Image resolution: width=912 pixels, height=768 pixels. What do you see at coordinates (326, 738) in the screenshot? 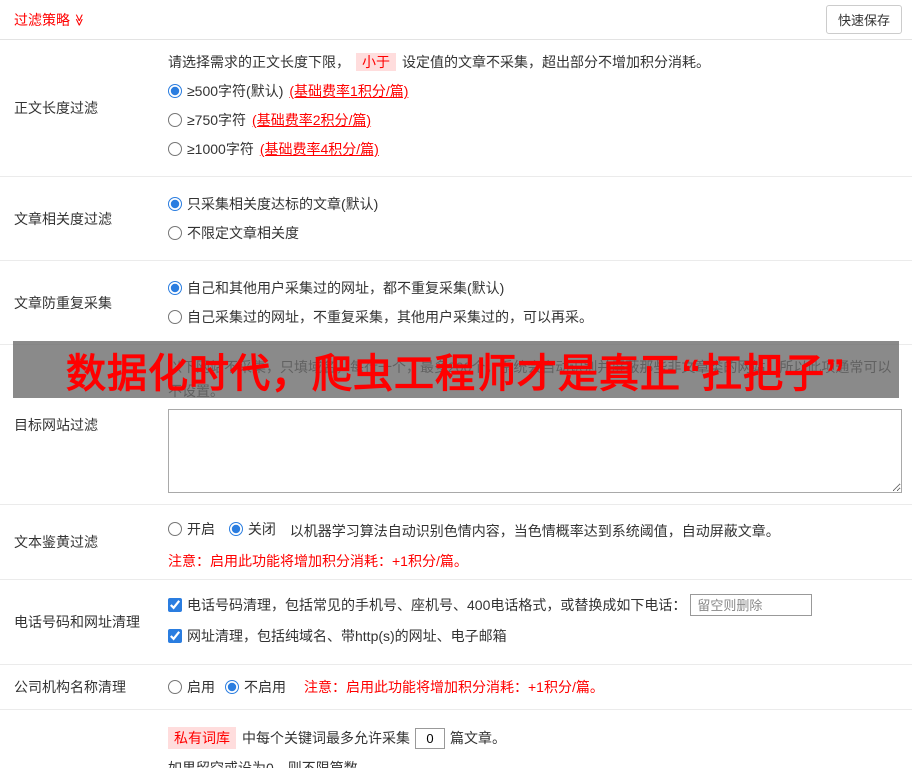
I see `keyword-limit-text: 中每个关键词最多允许采集` at bounding box center [326, 738].